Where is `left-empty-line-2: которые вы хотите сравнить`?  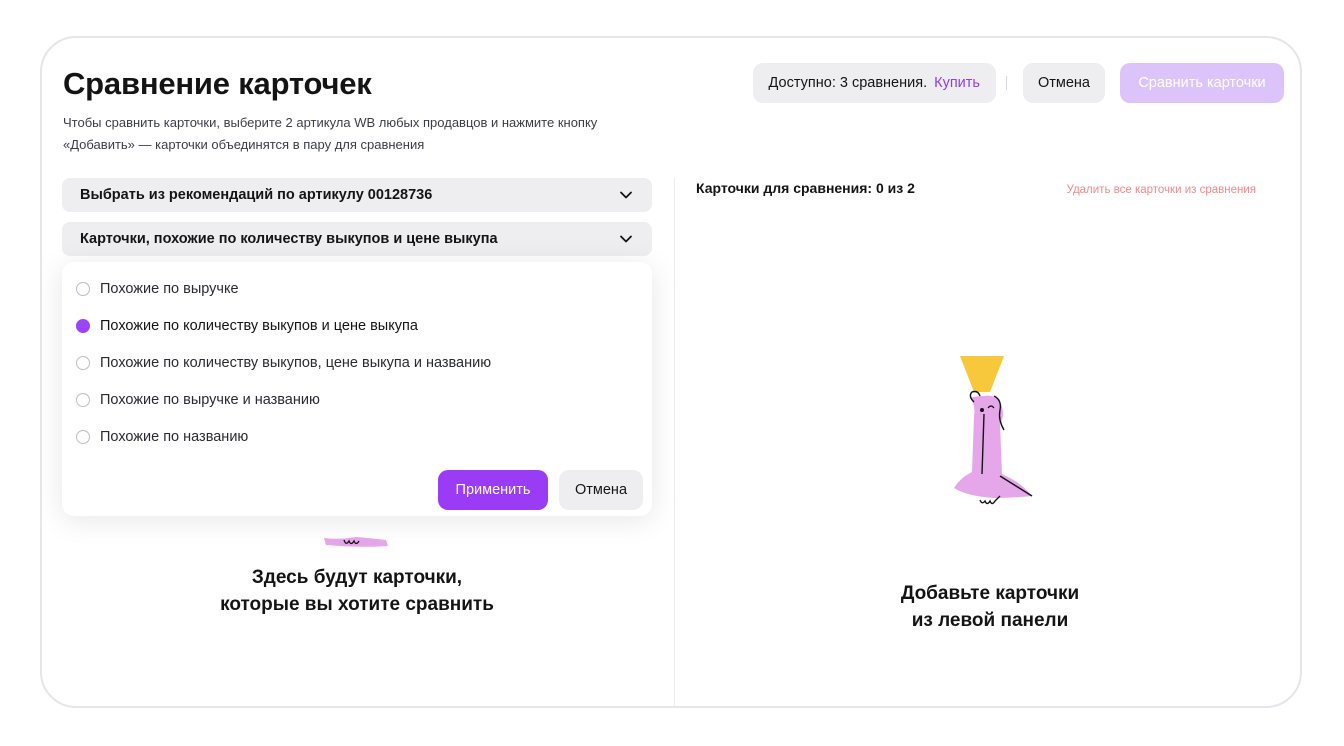 left-empty-line-2: которые вы хотите сравнить is located at coordinates (357, 604).